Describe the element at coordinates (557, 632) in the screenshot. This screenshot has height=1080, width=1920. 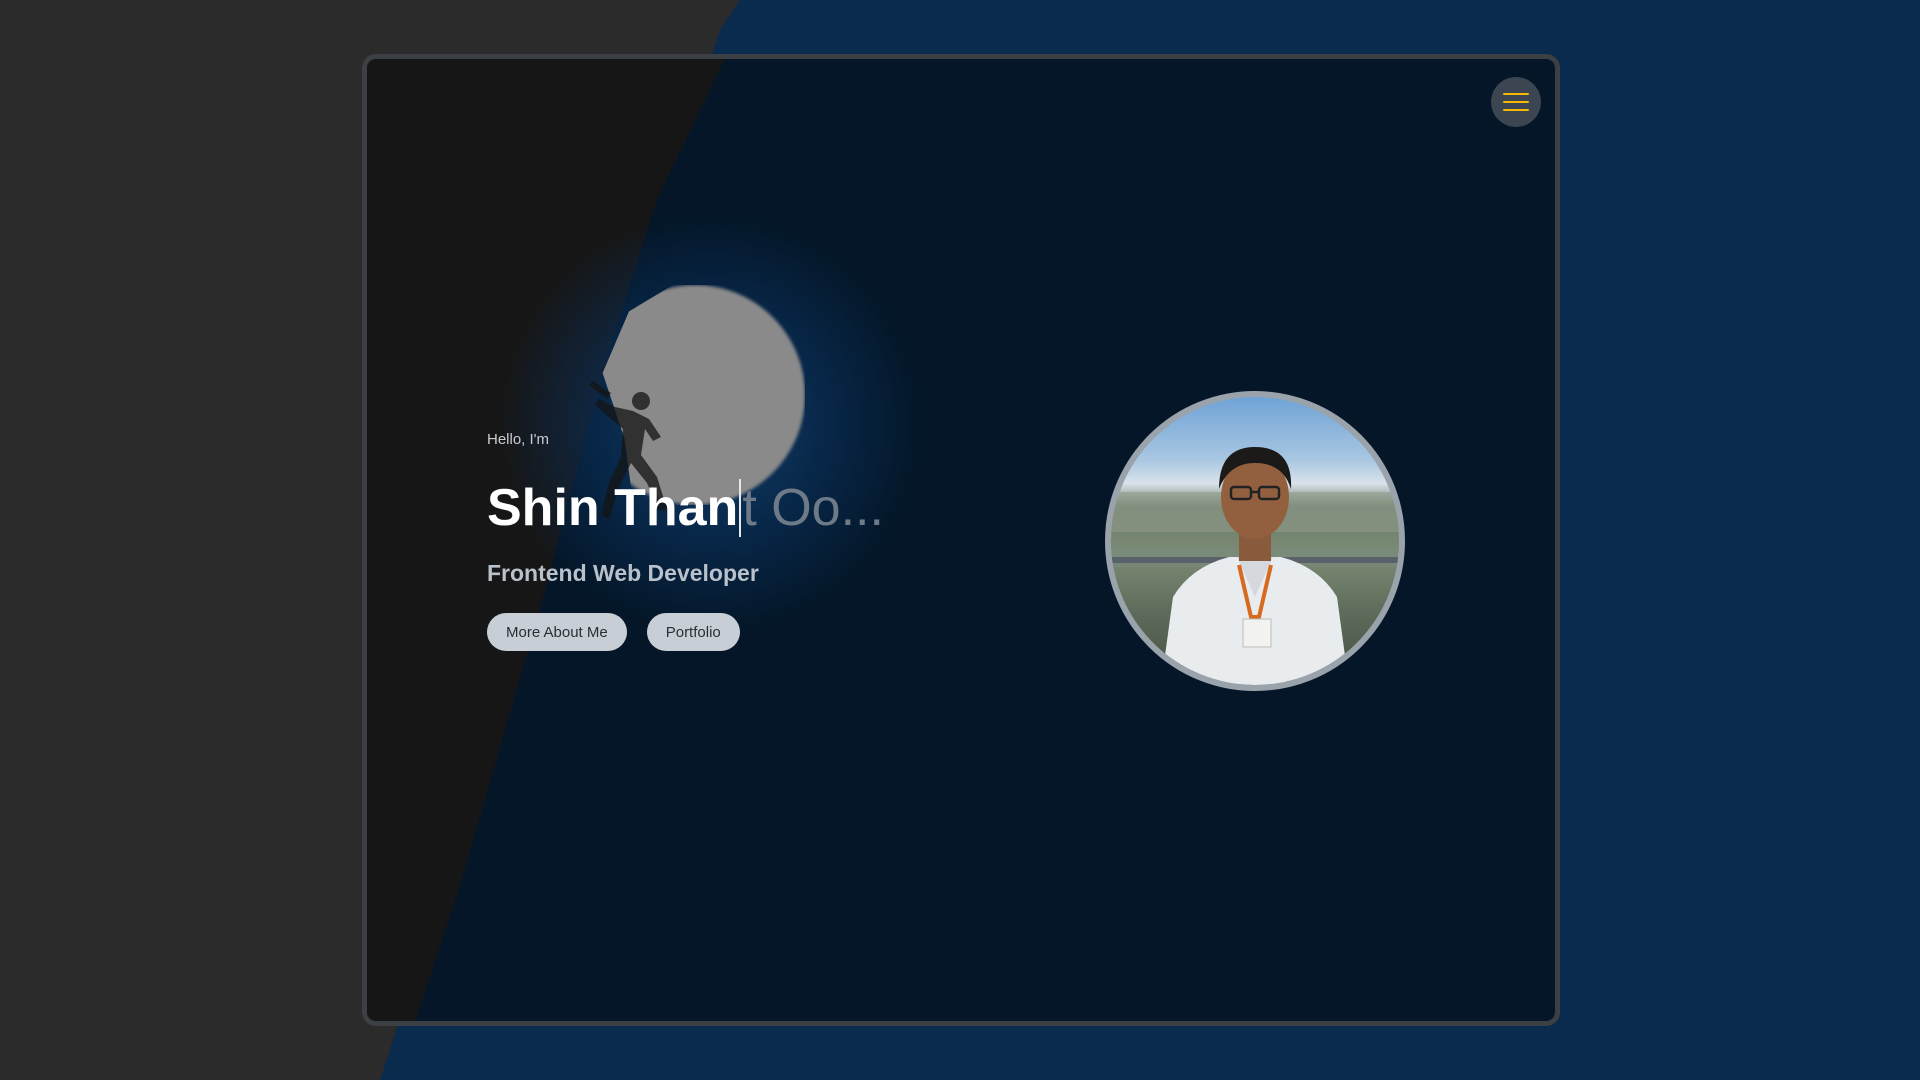
I see `more-about-me-button: More About Me` at that location.